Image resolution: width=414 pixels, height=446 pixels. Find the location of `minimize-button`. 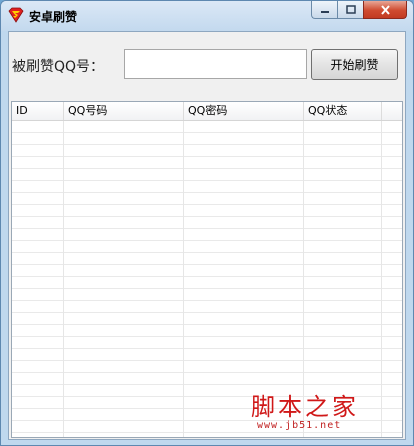

minimize-button is located at coordinates (324, 10).